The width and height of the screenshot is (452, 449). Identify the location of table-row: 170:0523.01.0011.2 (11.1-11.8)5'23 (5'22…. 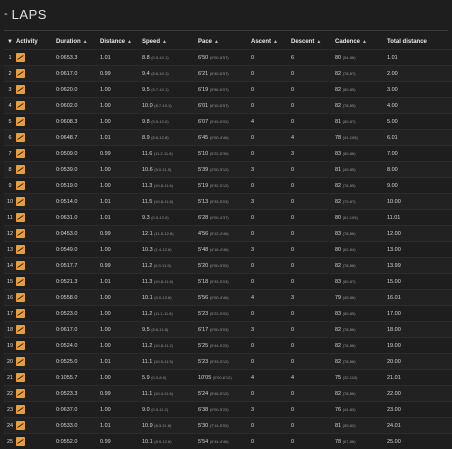
(228, 314).